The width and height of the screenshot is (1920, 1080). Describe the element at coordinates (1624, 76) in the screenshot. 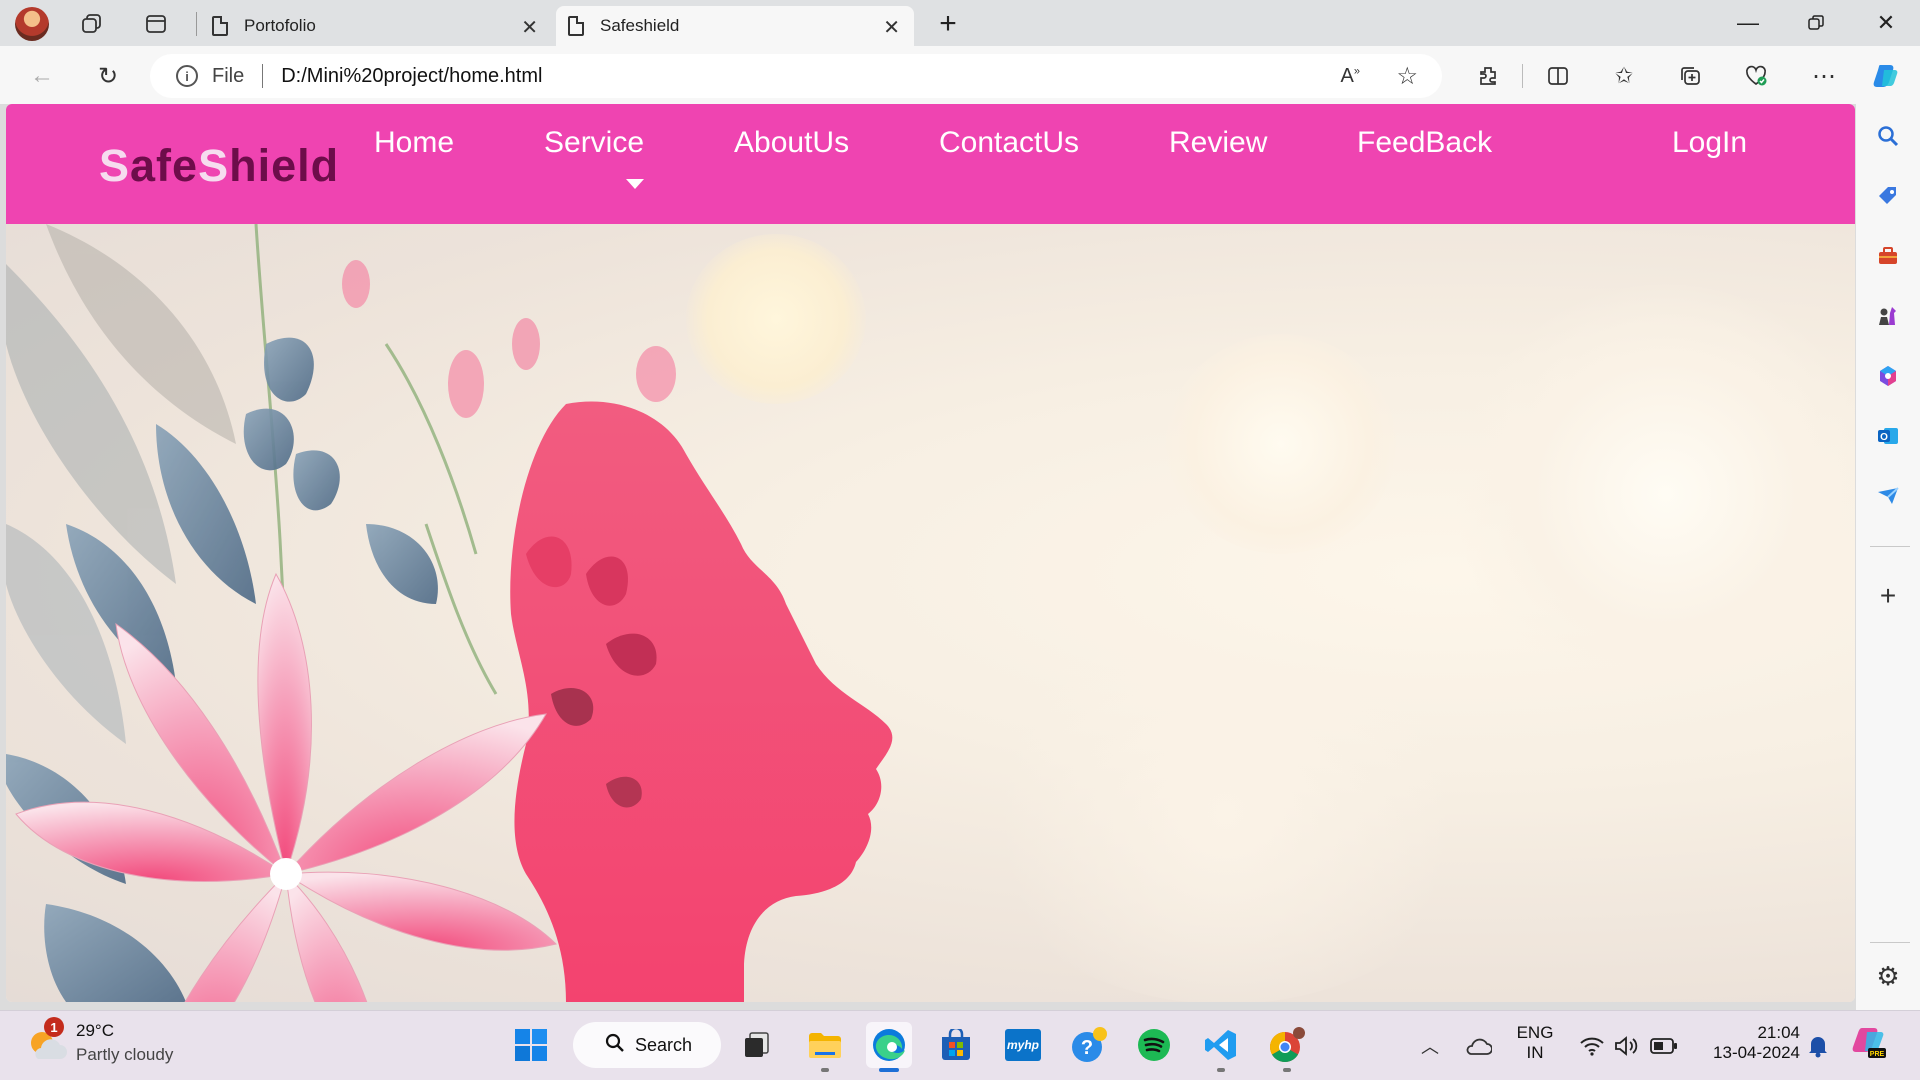

I see `favorites-icon: ✩` at that location.